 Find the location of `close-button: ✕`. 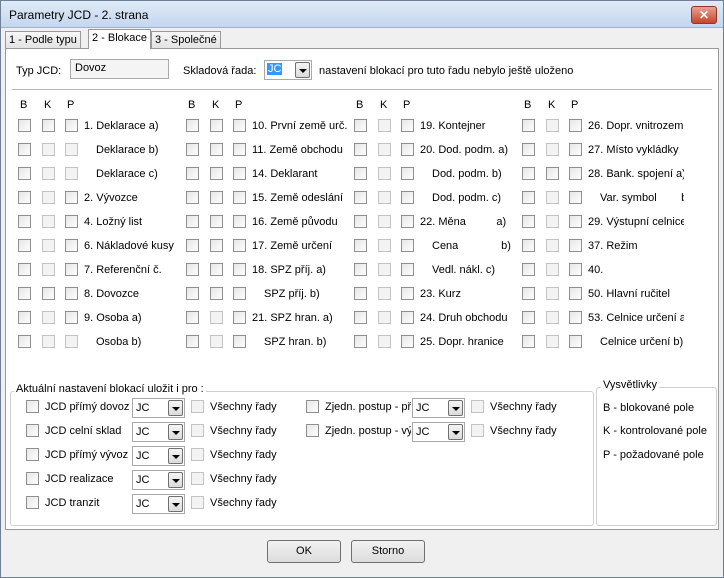

close-button: ✕ is located at coordinates (704, 15).